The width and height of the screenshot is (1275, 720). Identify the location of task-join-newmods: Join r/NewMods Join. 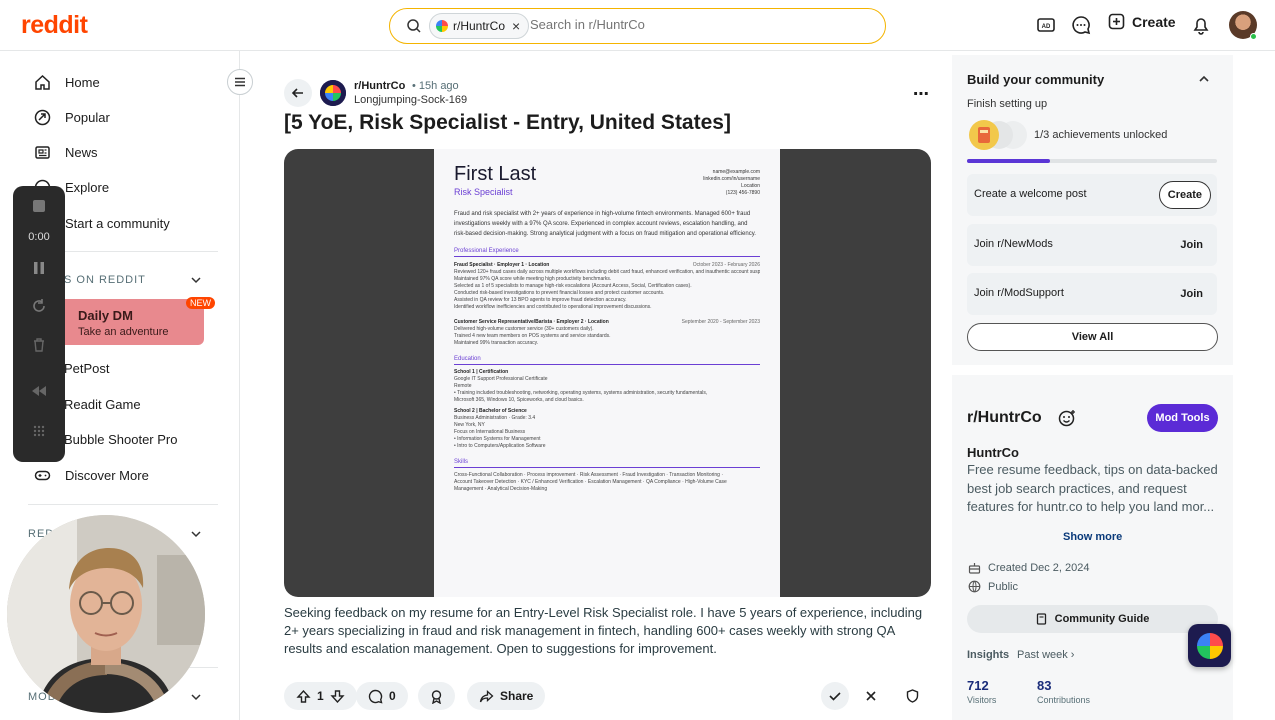
(1092, 245).